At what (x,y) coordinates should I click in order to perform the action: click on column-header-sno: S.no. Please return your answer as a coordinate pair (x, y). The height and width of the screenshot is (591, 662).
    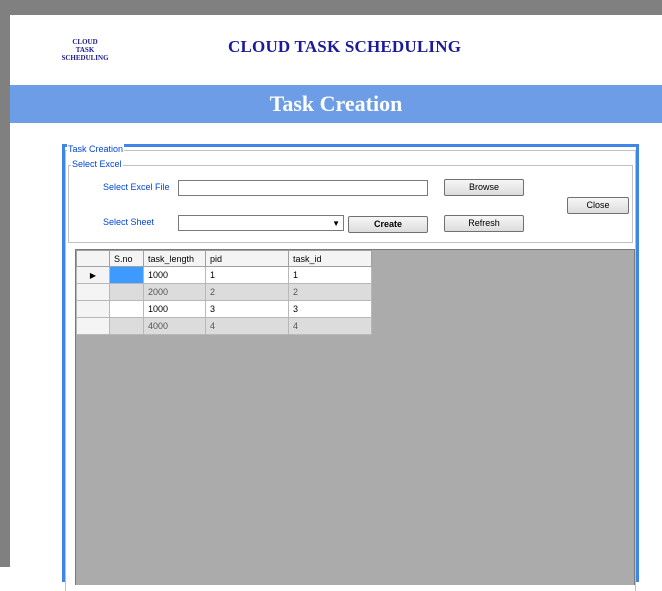
    Looking at the image, I should click on (126, 258).